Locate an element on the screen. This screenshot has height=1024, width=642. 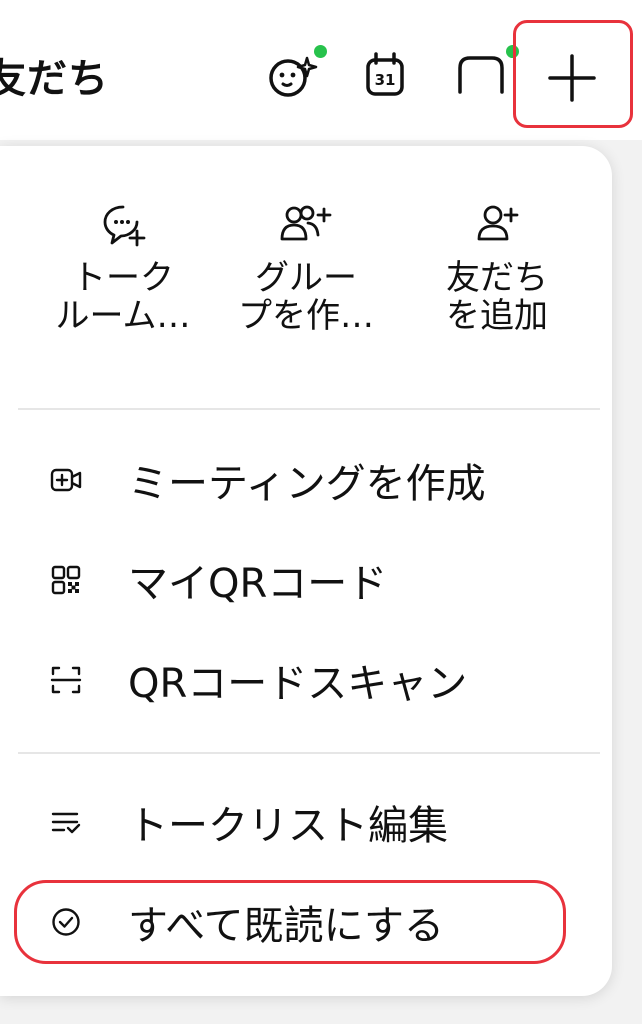
menu-item-my-qr-code: マイQRコード is located at coordinates (306, 580).